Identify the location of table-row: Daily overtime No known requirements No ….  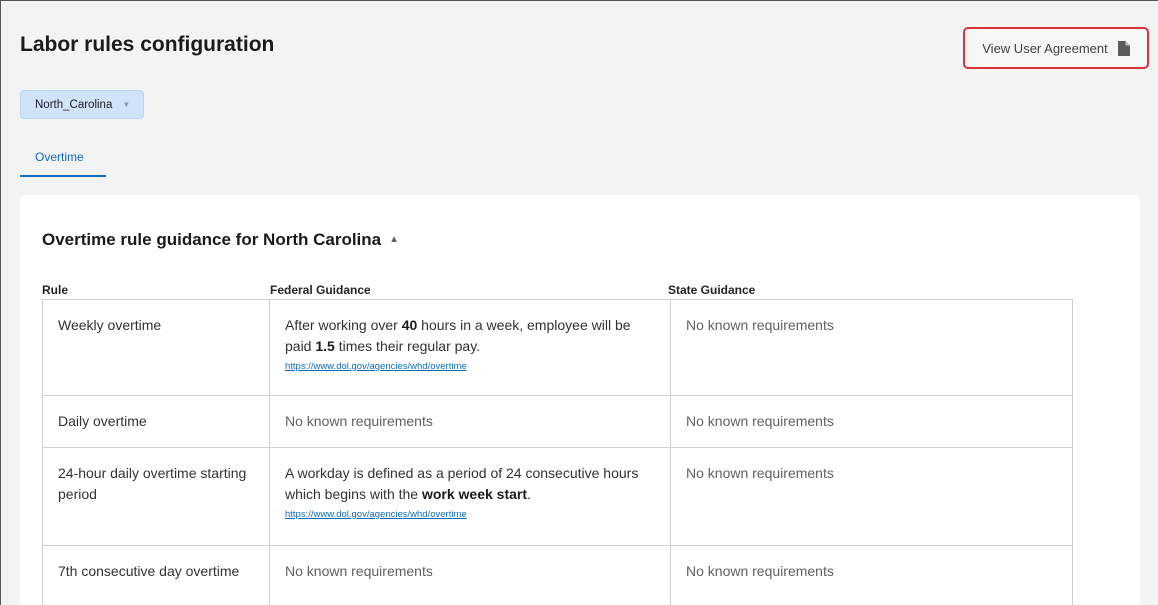
(557, 421).